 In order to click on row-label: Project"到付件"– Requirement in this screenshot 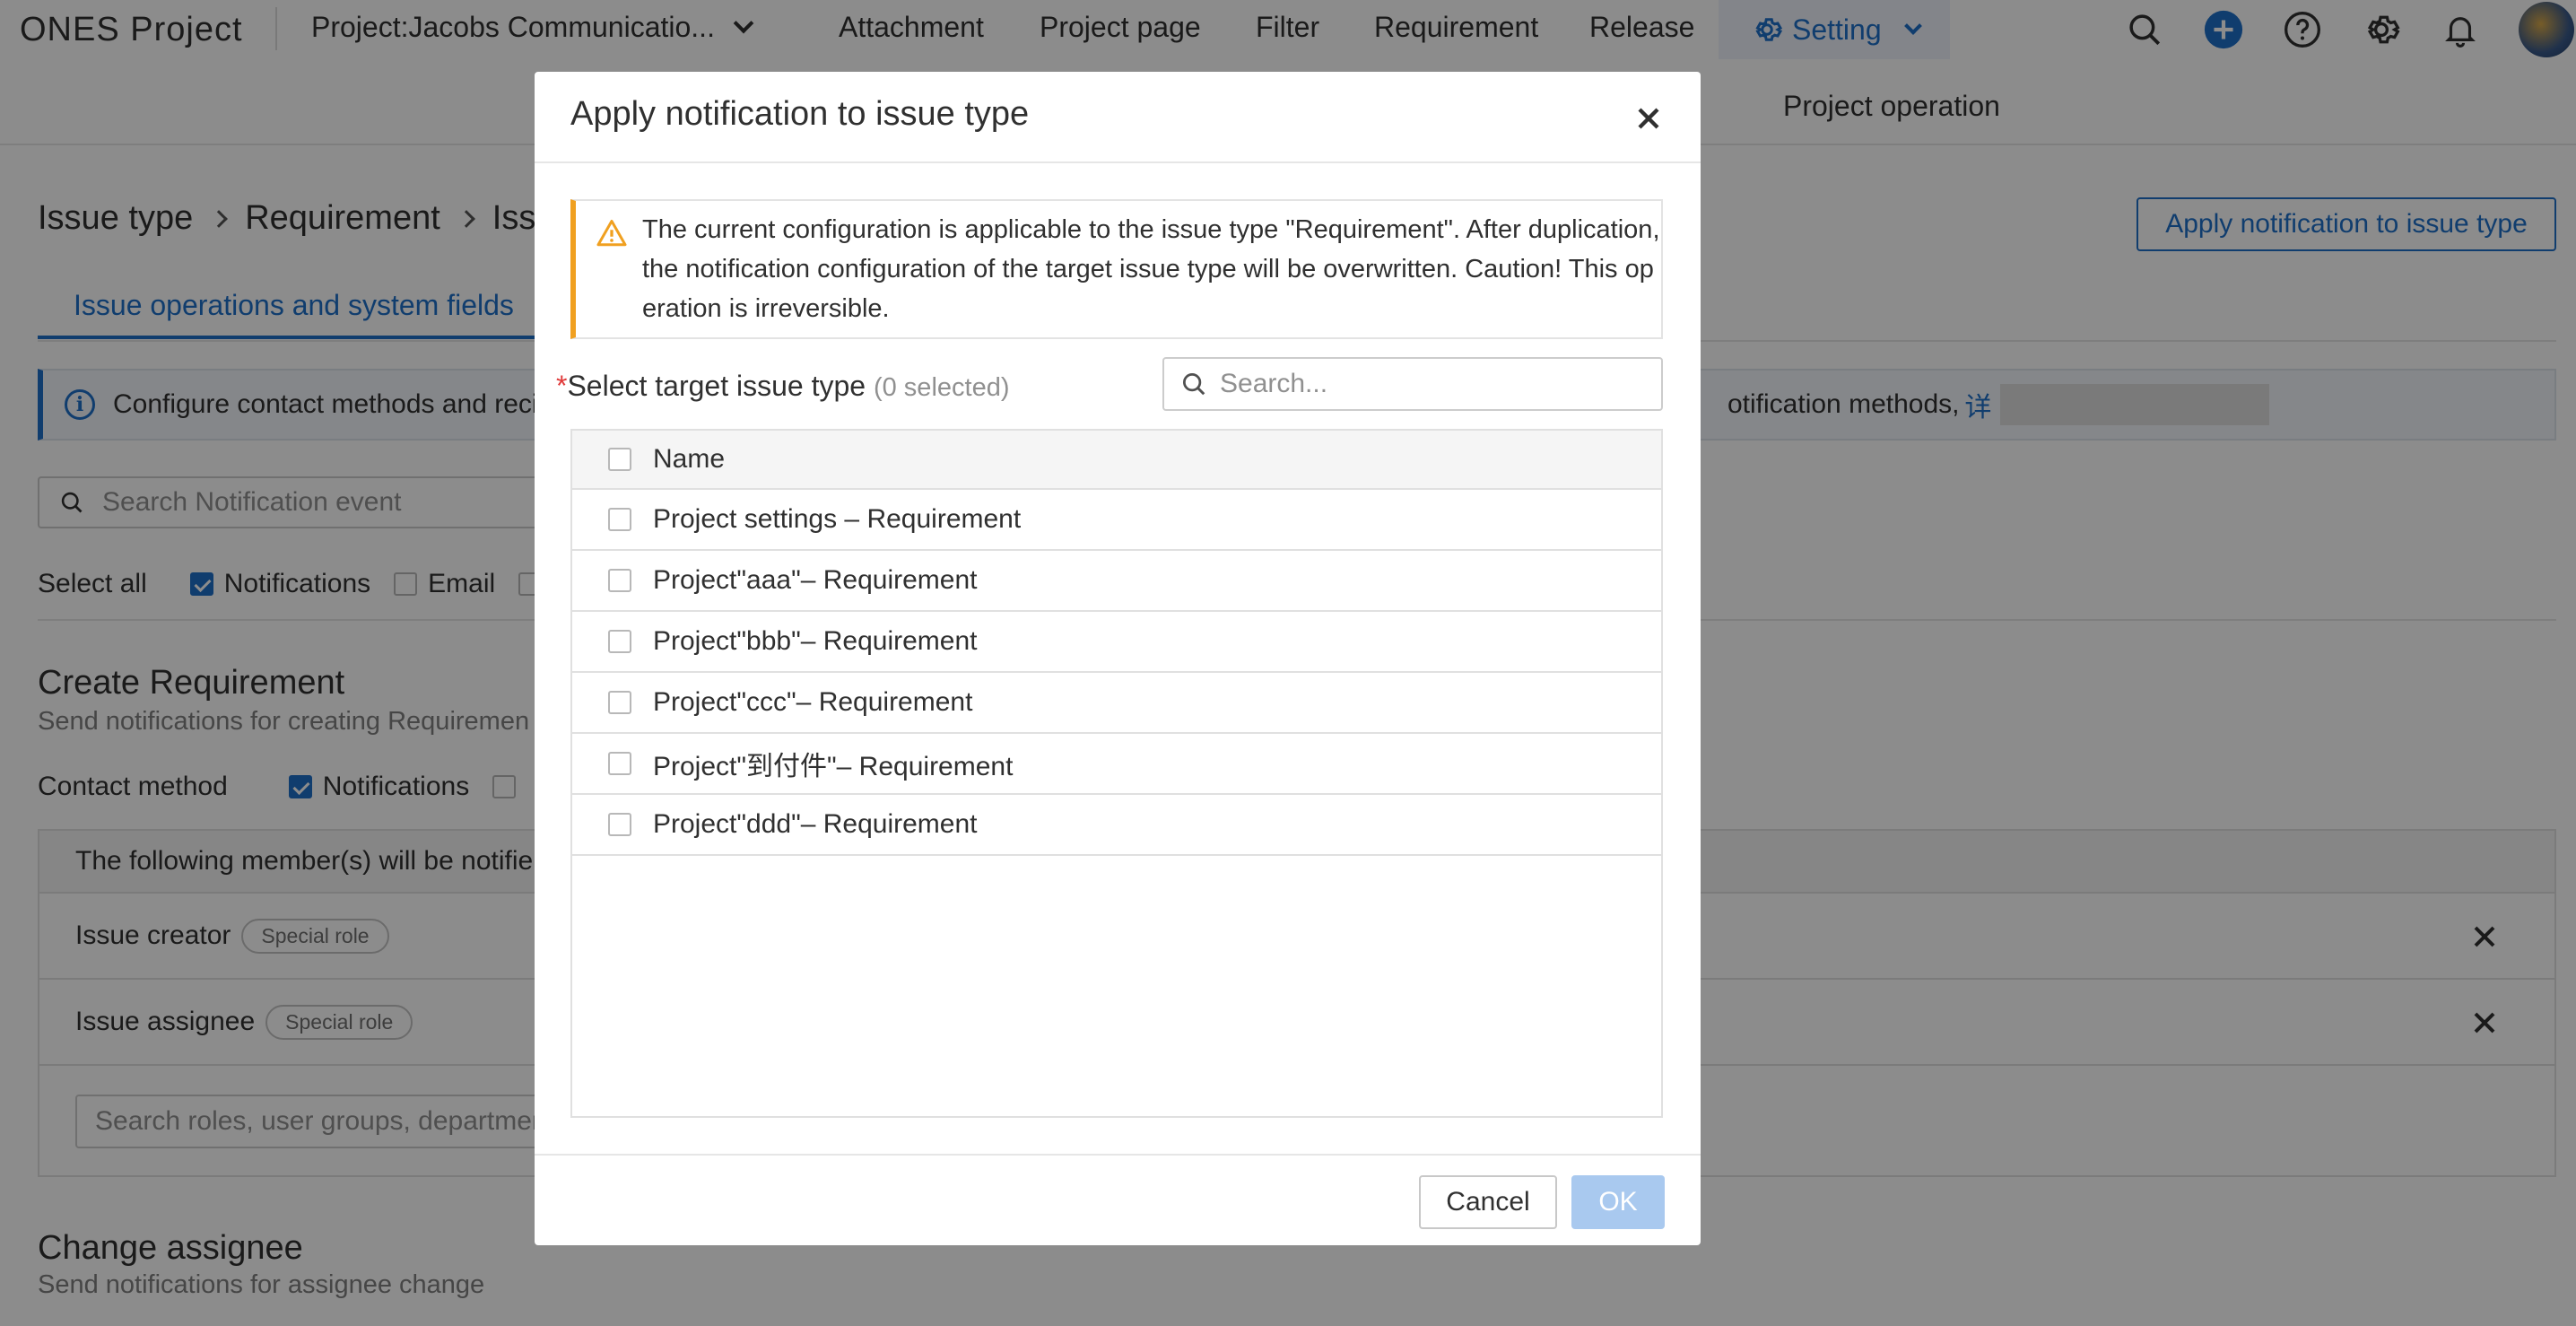, I will do `click(833, 766)`.